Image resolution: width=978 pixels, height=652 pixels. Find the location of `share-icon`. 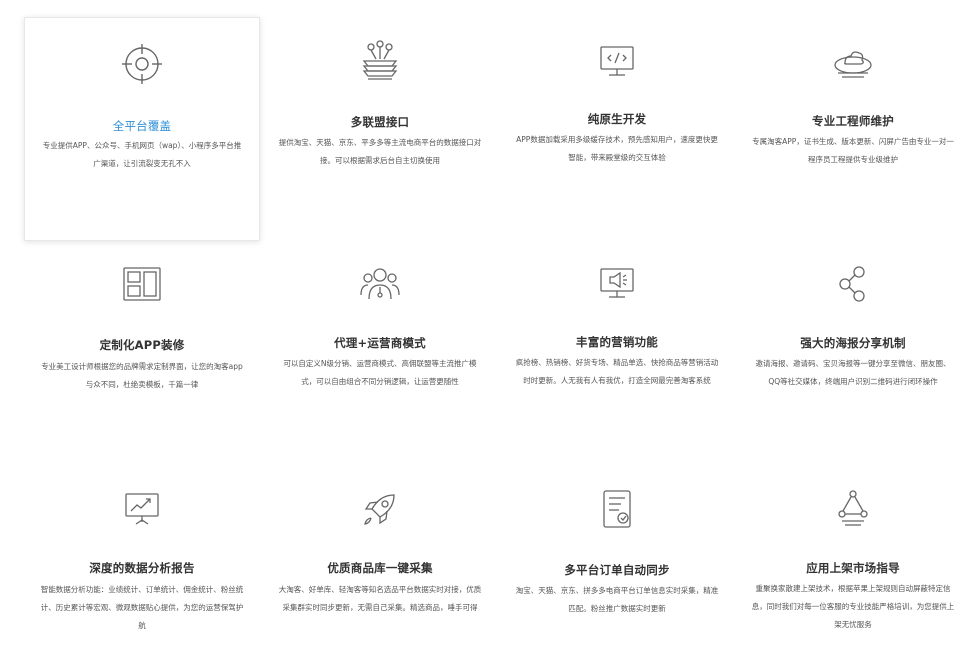

share-icon is located at coordinates (853, 284).